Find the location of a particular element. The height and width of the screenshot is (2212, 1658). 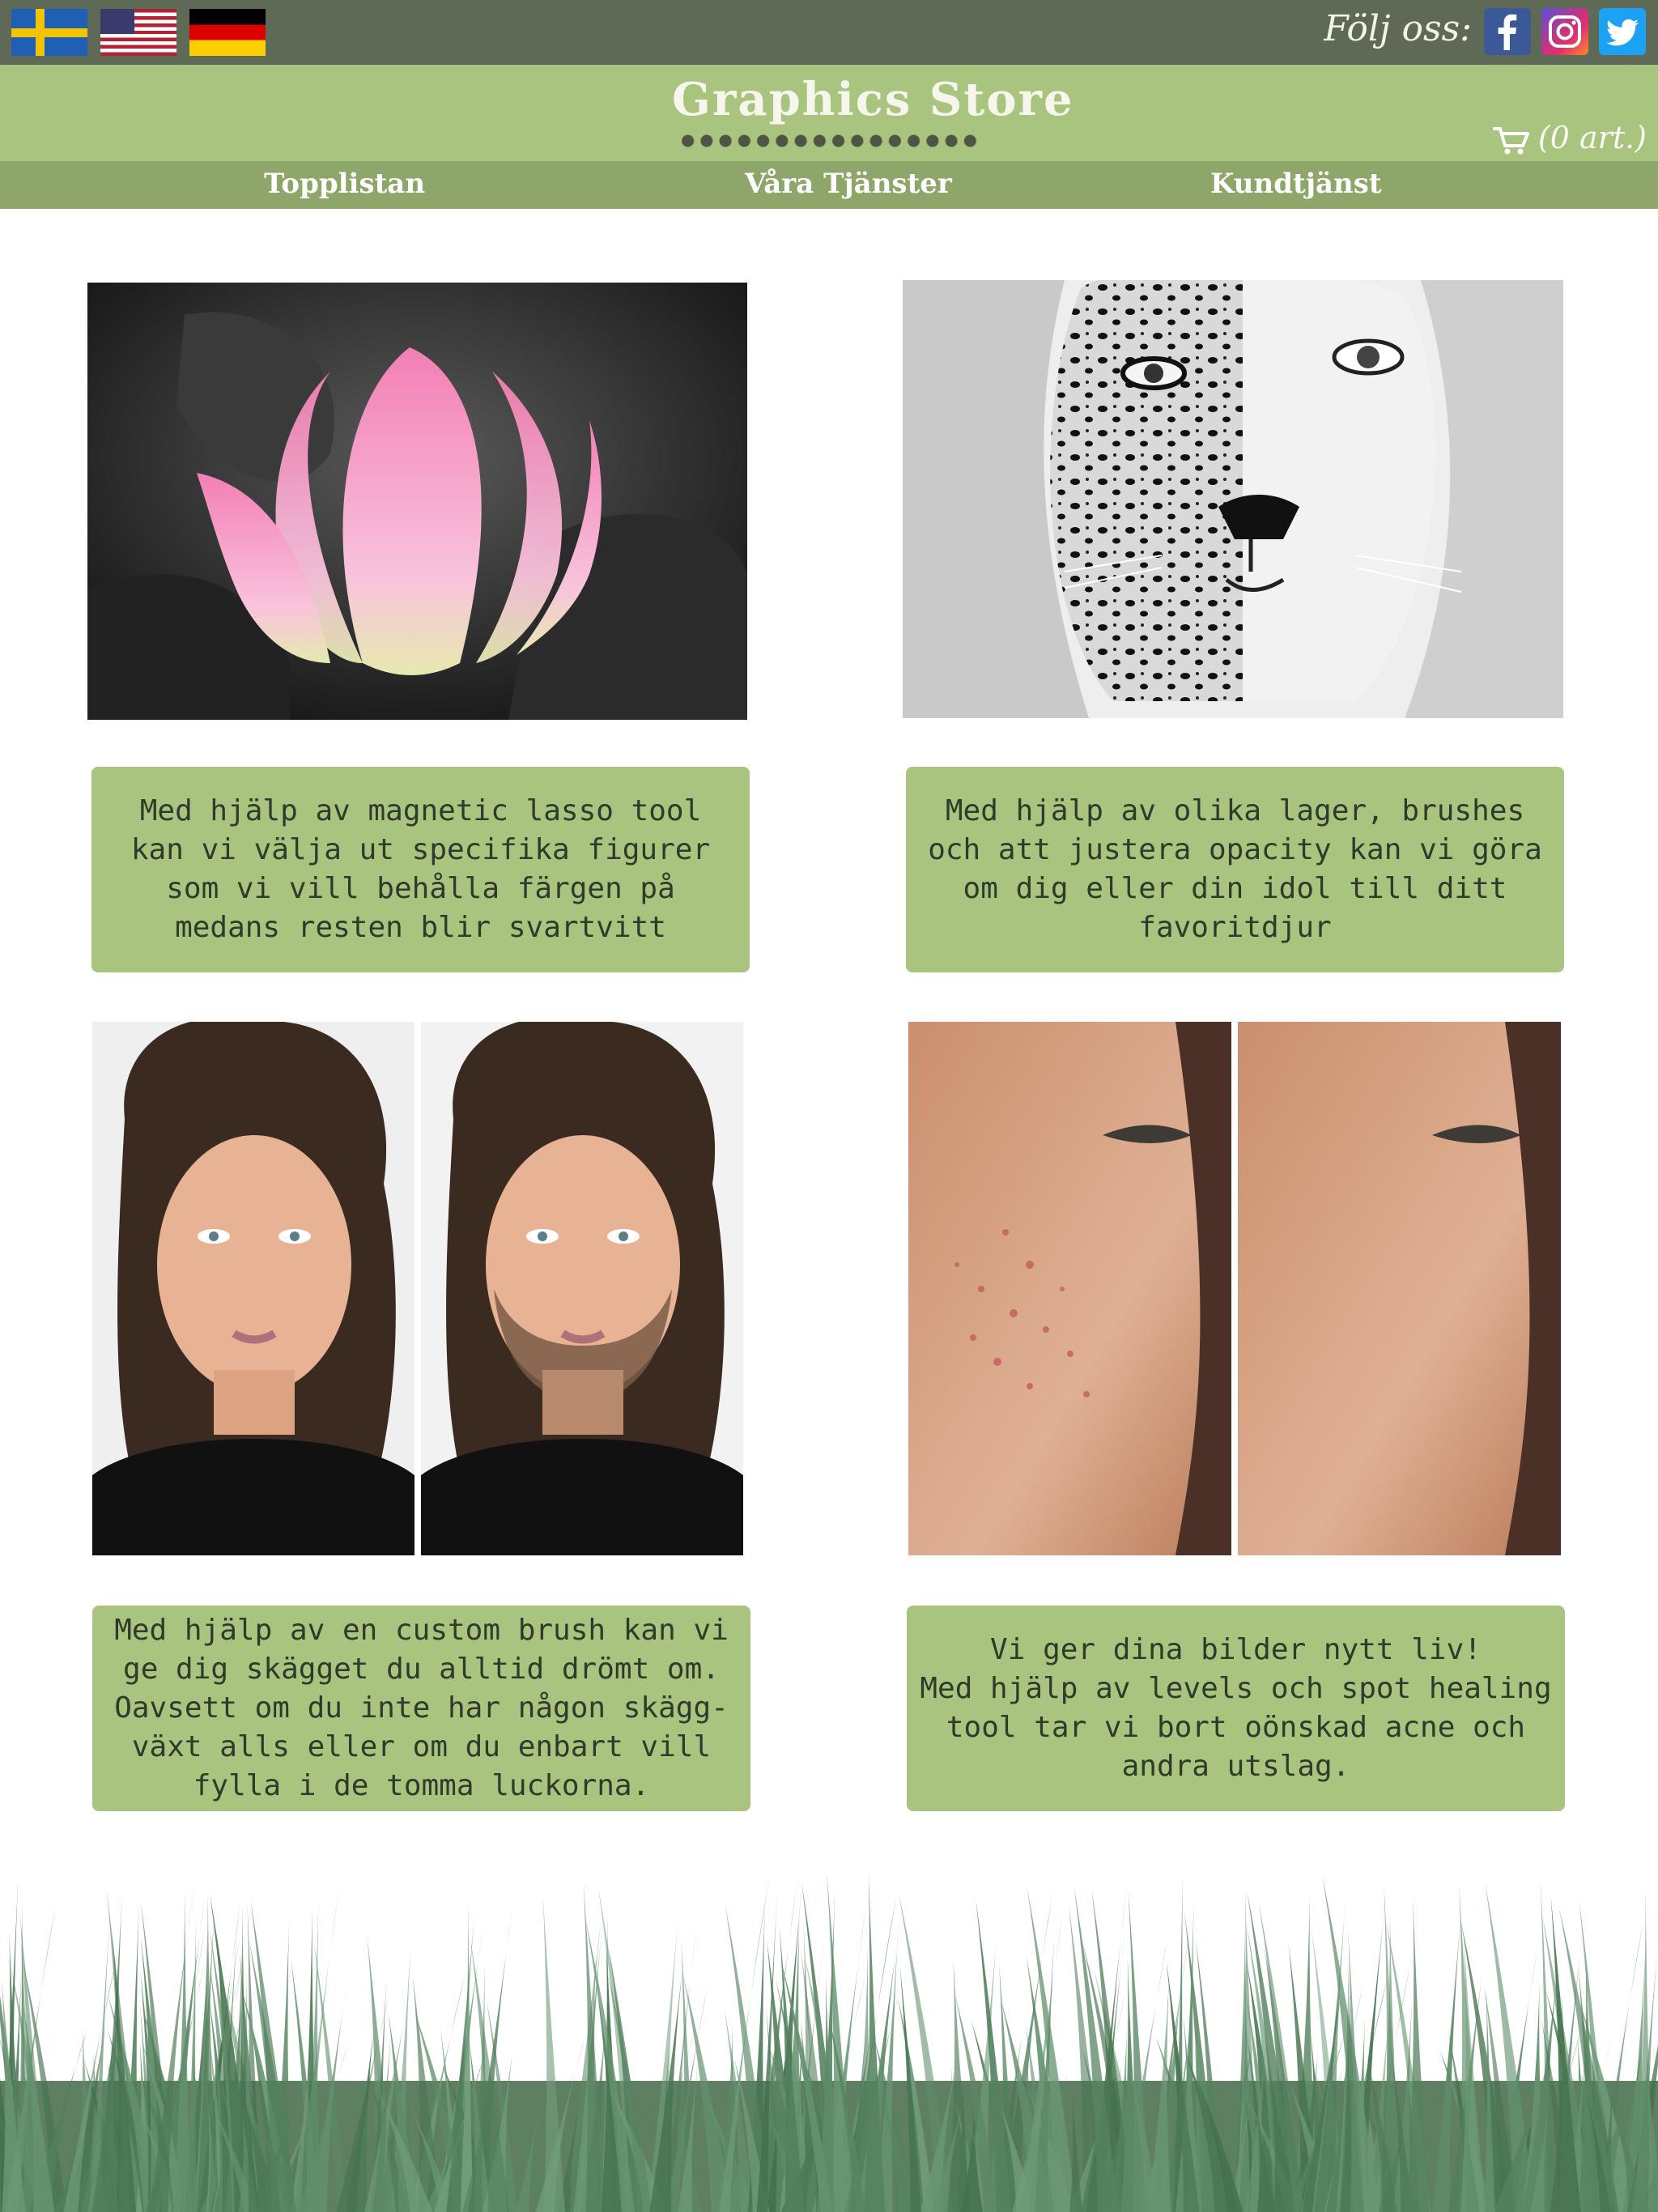

cart-icon is located at coordinates (1510, 140).